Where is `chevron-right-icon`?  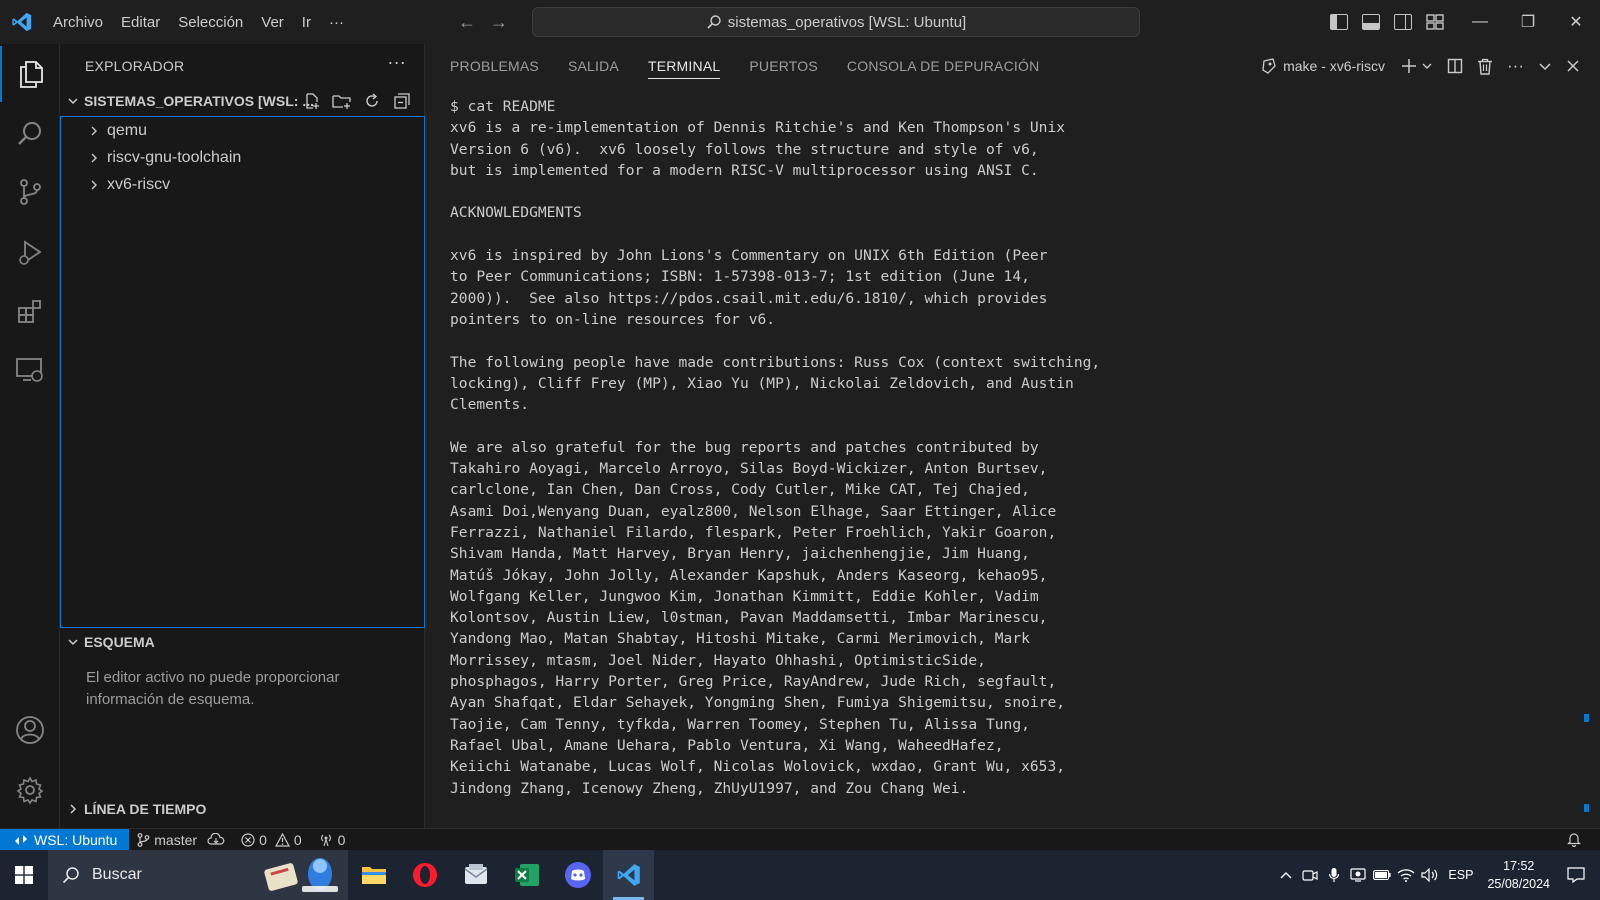
chevron-right-icon is located at coordinates (94, 131).